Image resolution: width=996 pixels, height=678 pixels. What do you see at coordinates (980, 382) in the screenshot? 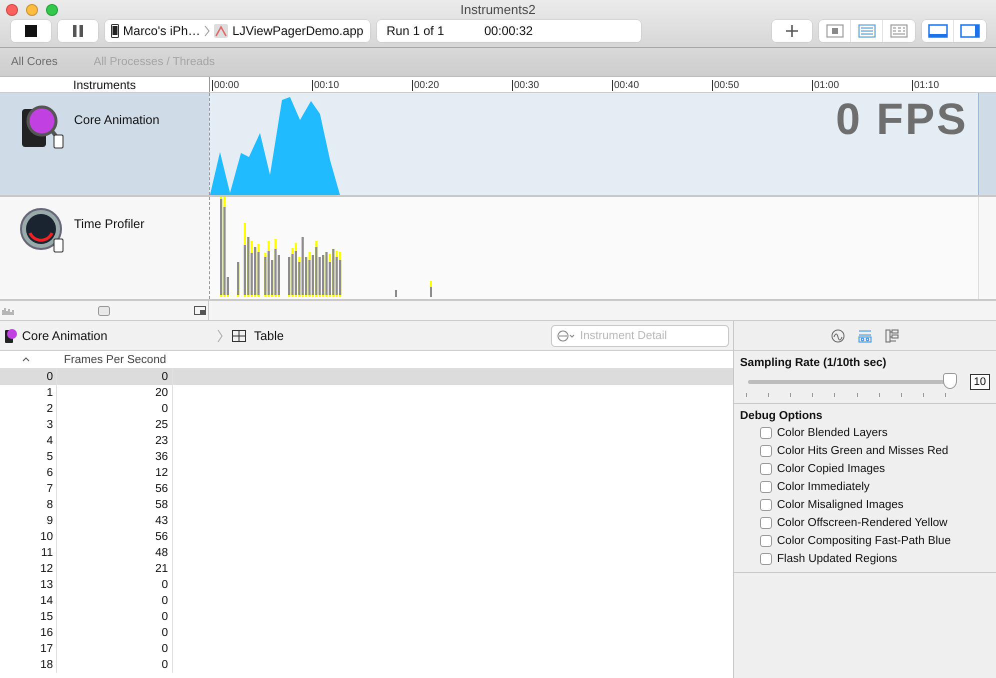
I see `value-field: 10` at bounding box center [980, 382].